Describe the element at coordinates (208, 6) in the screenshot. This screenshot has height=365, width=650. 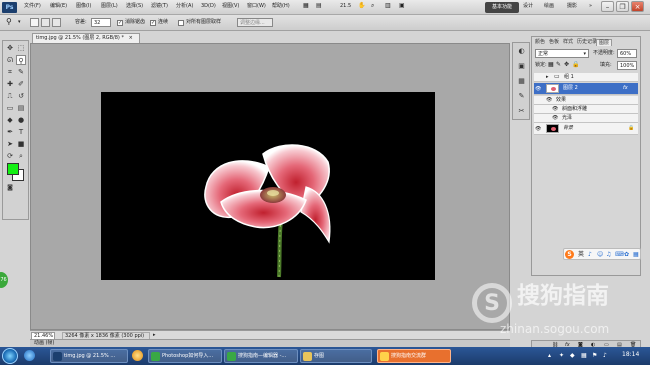
I see `menu-3d: 3D(D)` at that location.